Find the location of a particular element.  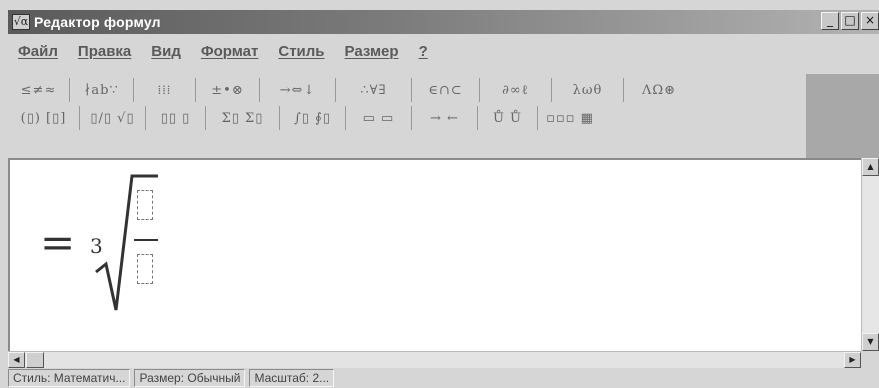

window-controls: _ □ × is located at coordinates (850, 21).